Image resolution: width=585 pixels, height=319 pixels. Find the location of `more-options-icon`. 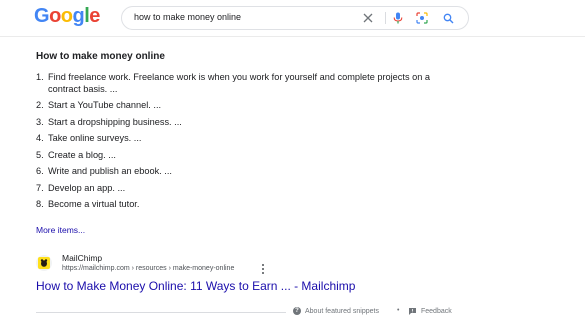

more-options-icon is located at coordinates (263, 269).